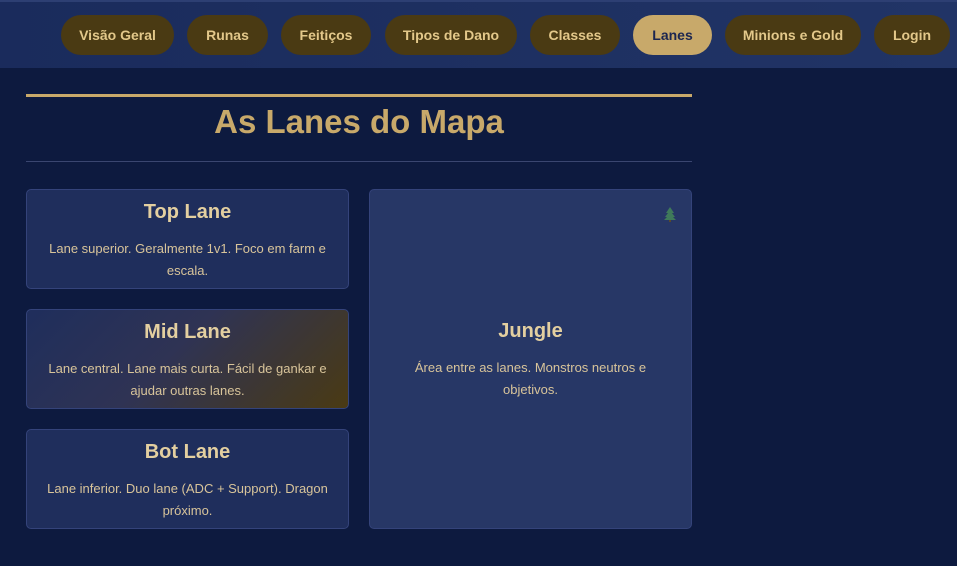 The image size is (957, 566). I want to click on page-title: As Lanes do Mapa, so click(359, 121).